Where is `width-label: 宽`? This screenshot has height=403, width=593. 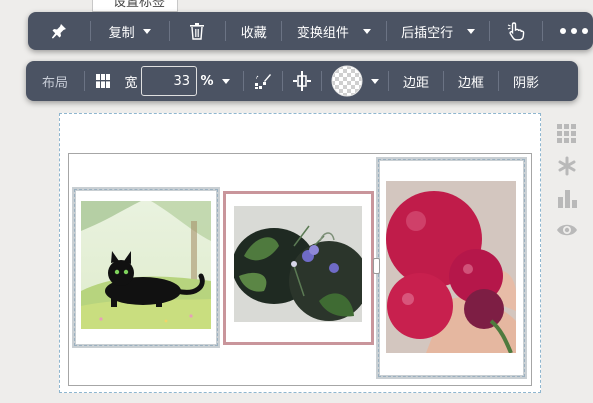
width-label: 宽 is located at coordinates (131, 83).